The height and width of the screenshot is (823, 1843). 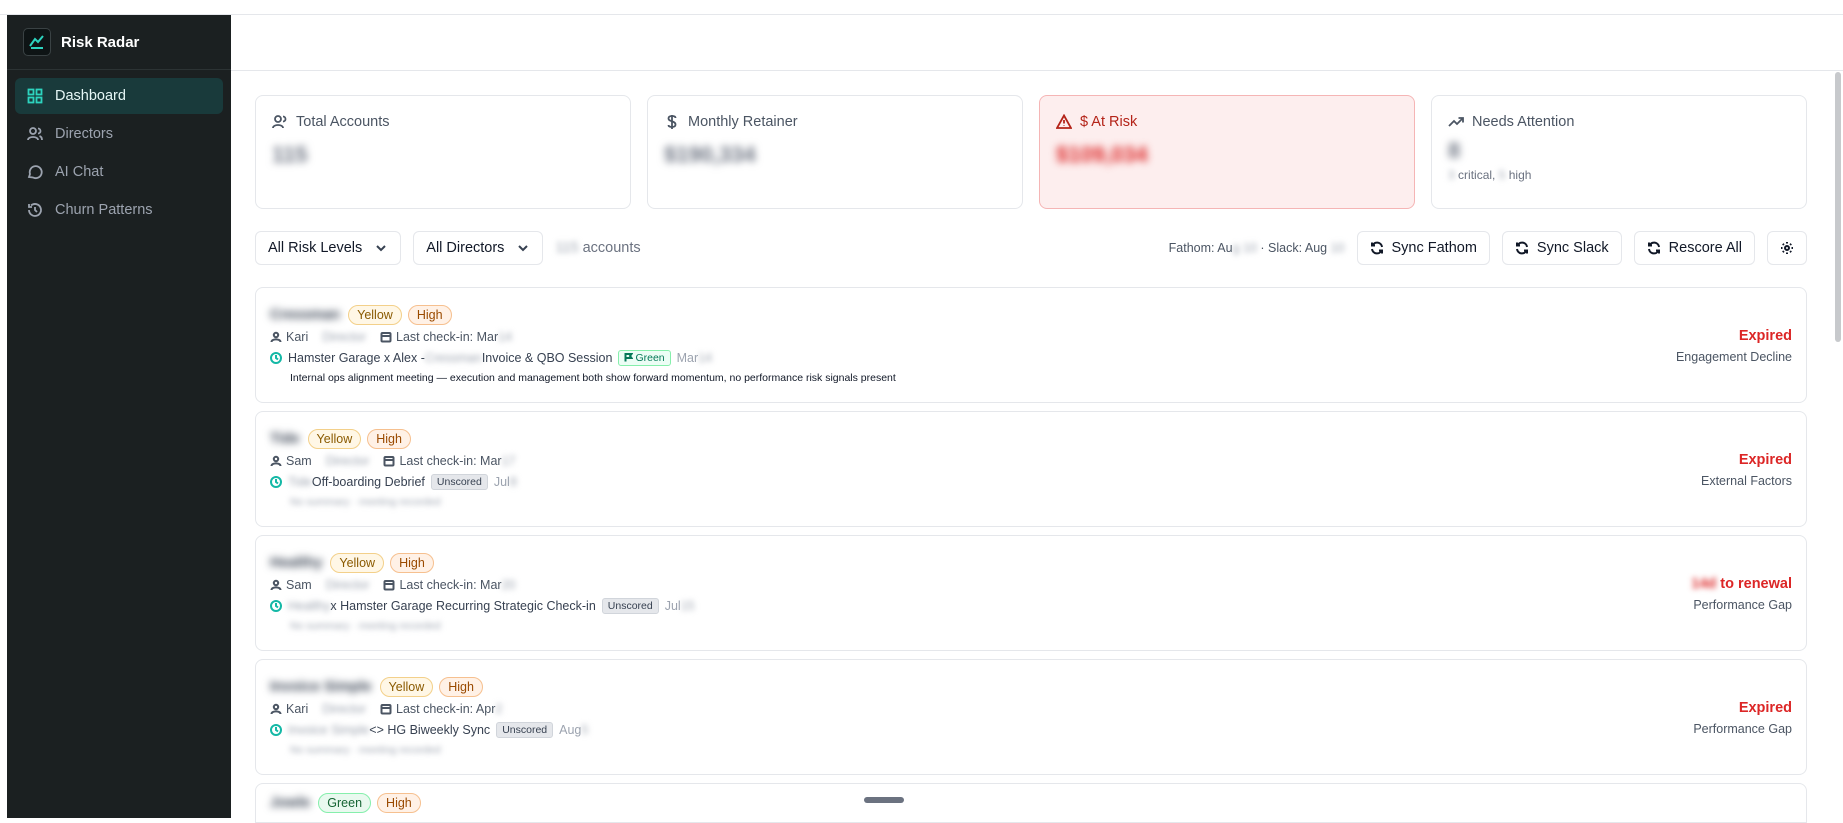 What do you see at coordinates (1502, 175) in the screenshot?
I see `high-count: 5` at bounding box center [1502, 175].